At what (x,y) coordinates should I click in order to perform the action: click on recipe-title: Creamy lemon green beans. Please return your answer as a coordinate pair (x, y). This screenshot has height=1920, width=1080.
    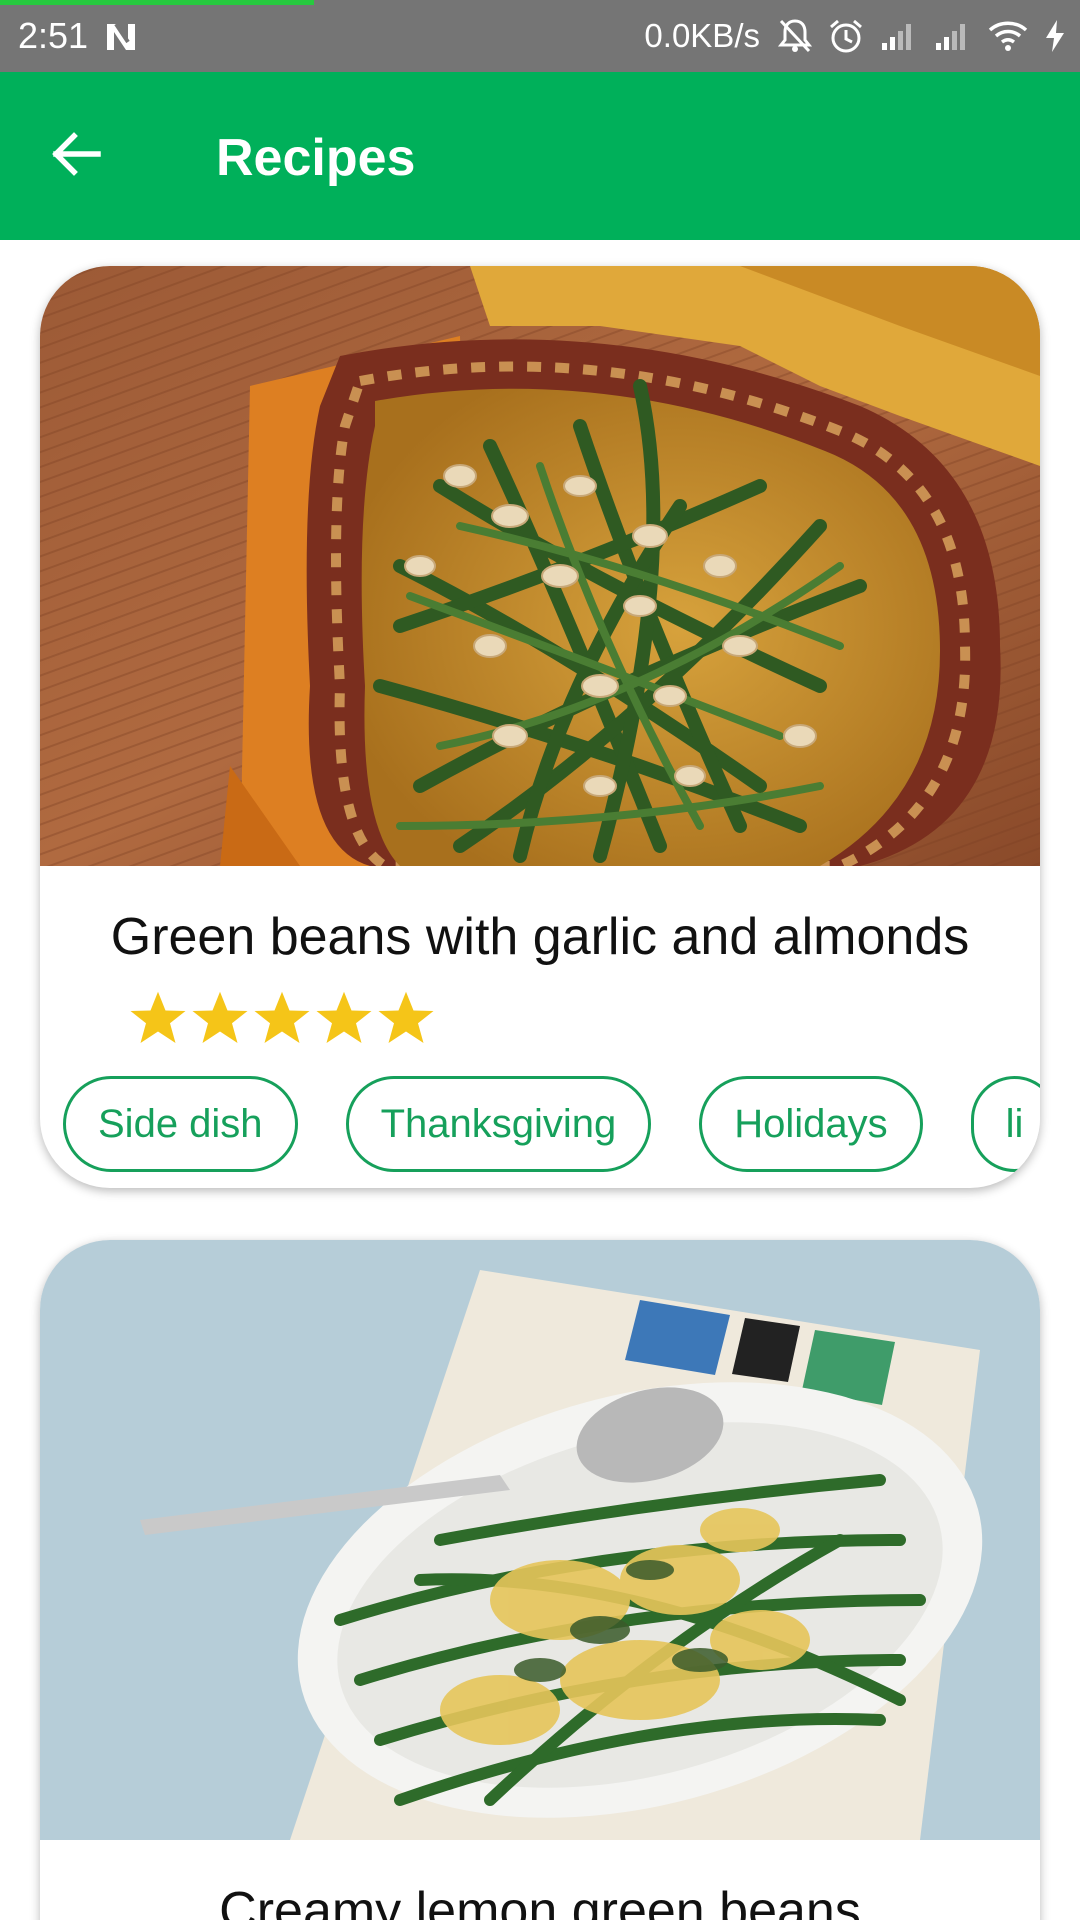
    Looking at the image, I should click on (540, 1901).